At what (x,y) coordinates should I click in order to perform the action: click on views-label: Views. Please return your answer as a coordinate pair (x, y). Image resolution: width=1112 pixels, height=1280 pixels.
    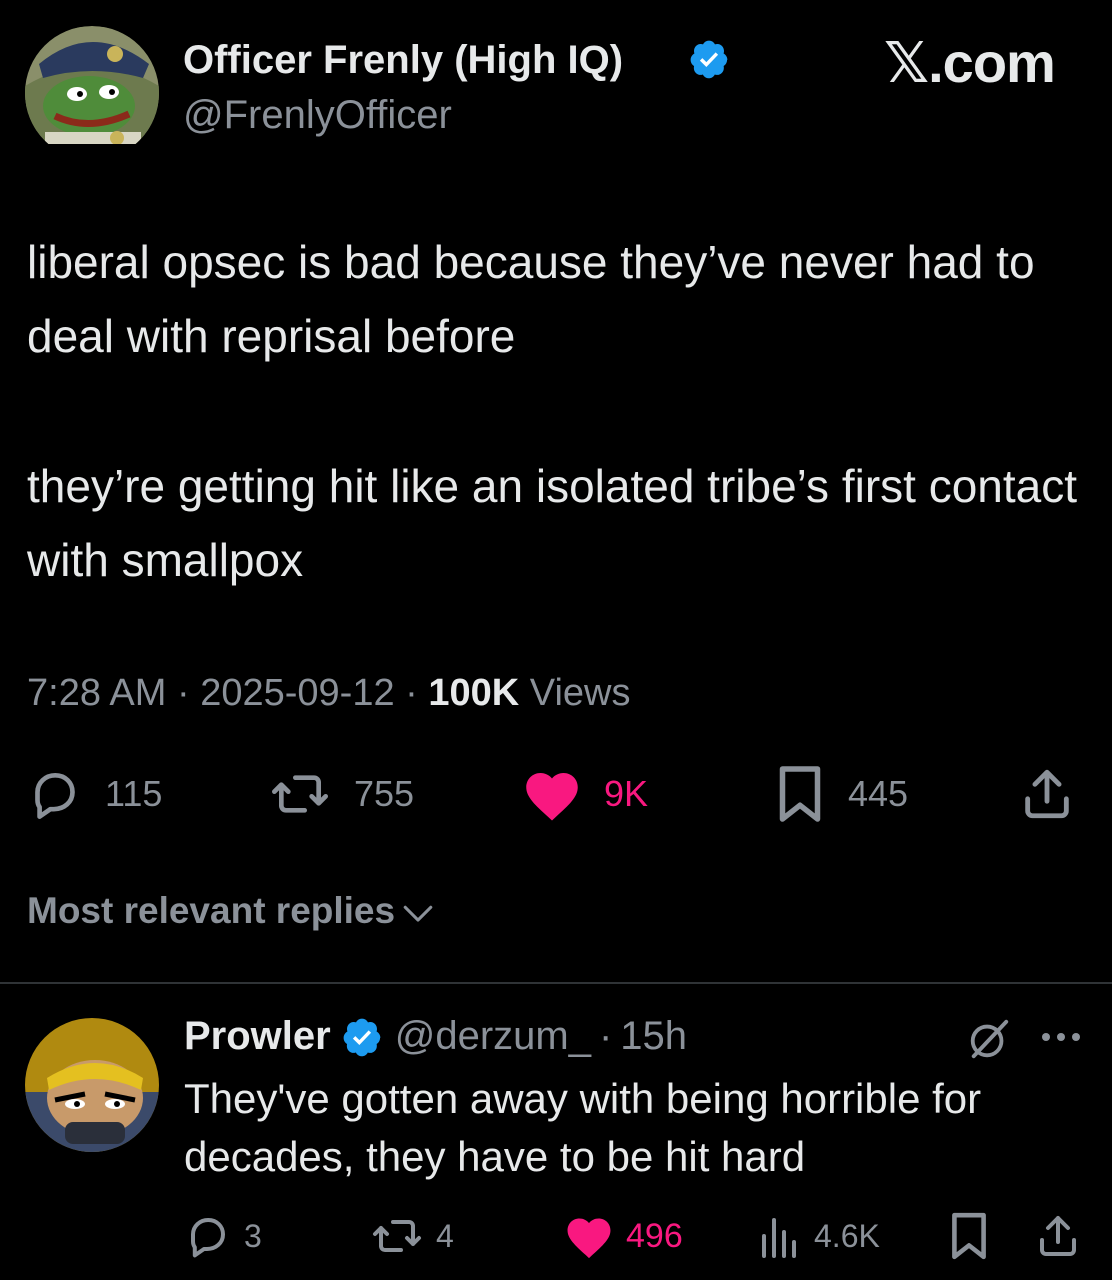
    Looking at the image, I should click on (580, 693).